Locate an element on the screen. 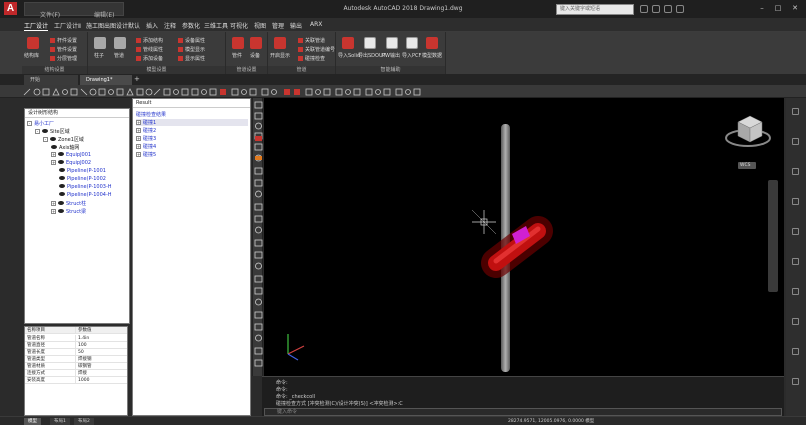 This screenshot has width=806, height=425. tab-insert: 插入 is located at coordinates (152, 25).